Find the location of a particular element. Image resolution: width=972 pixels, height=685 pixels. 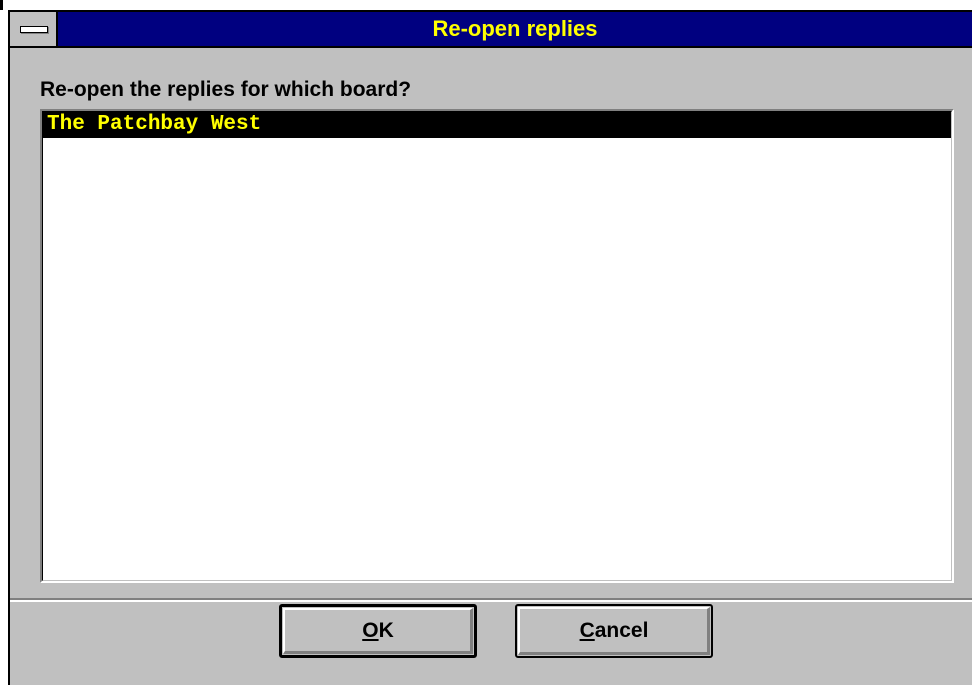

cancel-label-rest: ancel is located at coordinates (621, 630).